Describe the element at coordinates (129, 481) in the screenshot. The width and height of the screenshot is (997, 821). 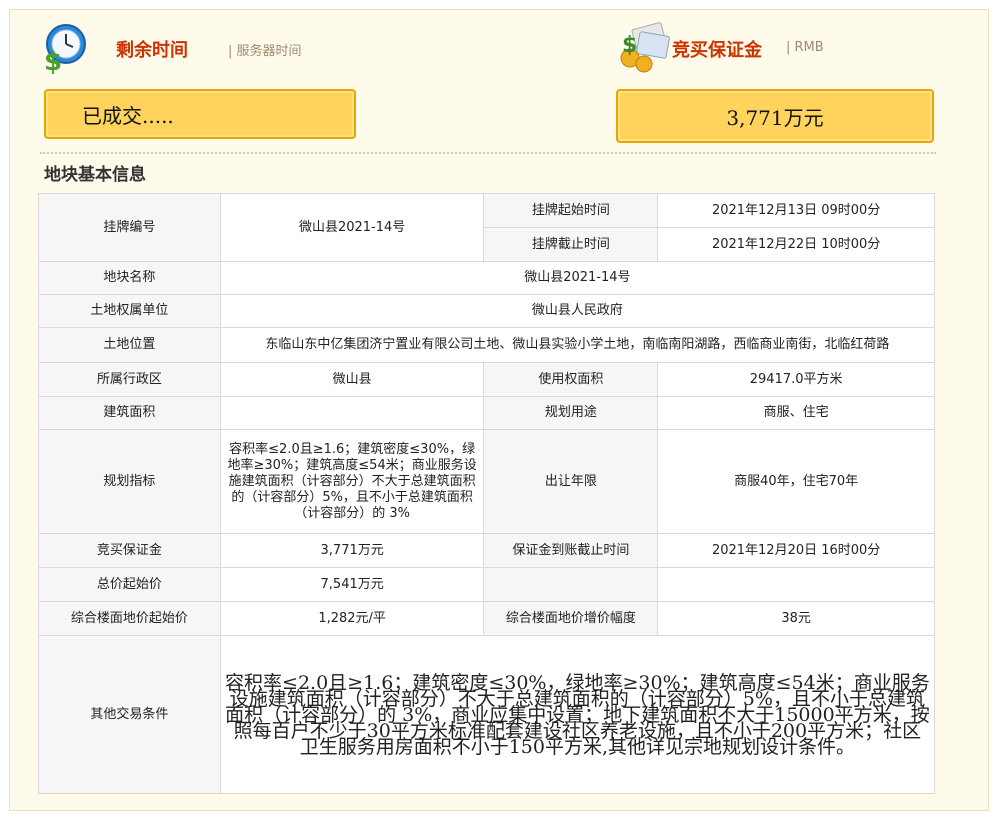
I see `plan-index-label: 规划指标` at that location.